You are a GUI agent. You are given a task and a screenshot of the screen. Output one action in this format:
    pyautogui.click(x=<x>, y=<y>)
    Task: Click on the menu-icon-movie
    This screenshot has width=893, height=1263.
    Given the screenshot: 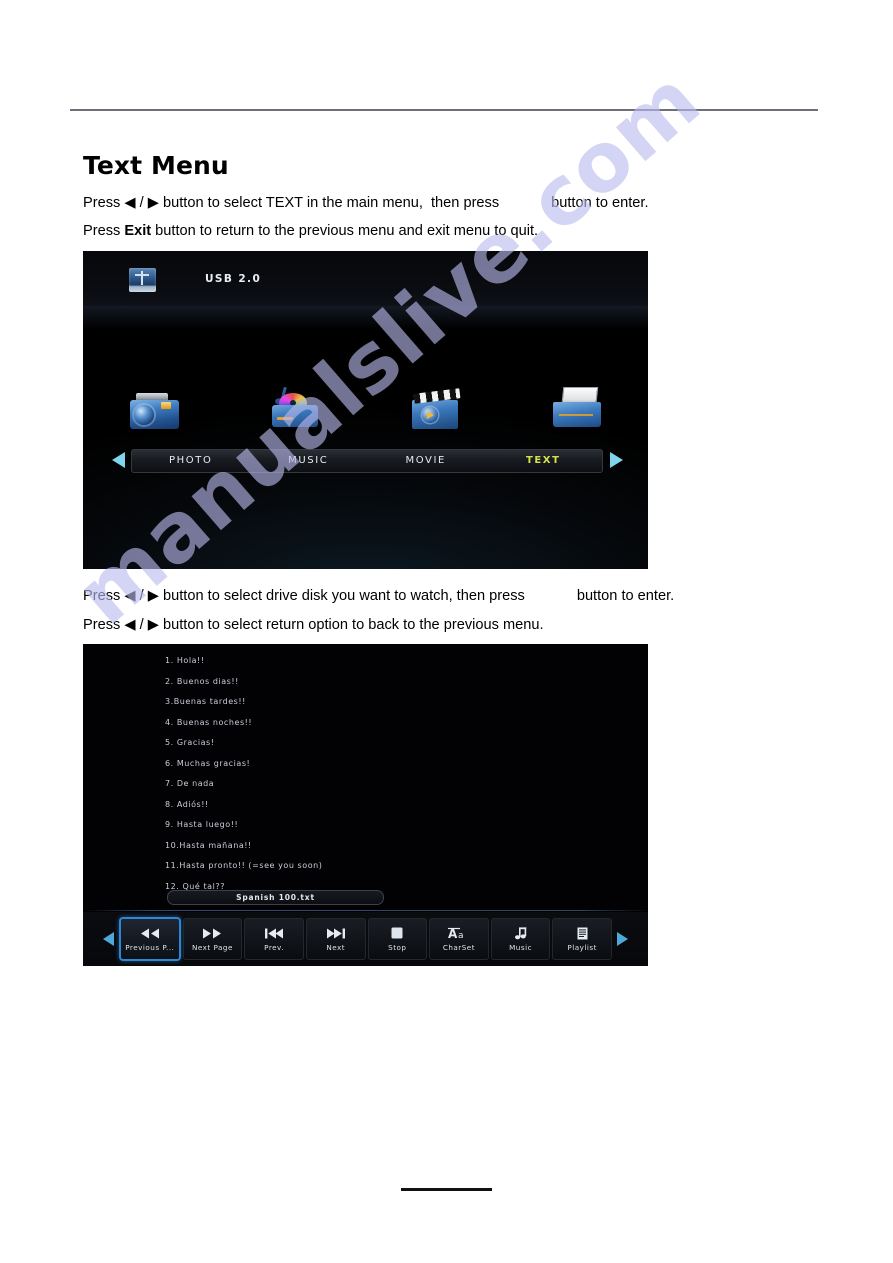 What is the action you would take?
    pyautogui.click(x=436, y=400)
    